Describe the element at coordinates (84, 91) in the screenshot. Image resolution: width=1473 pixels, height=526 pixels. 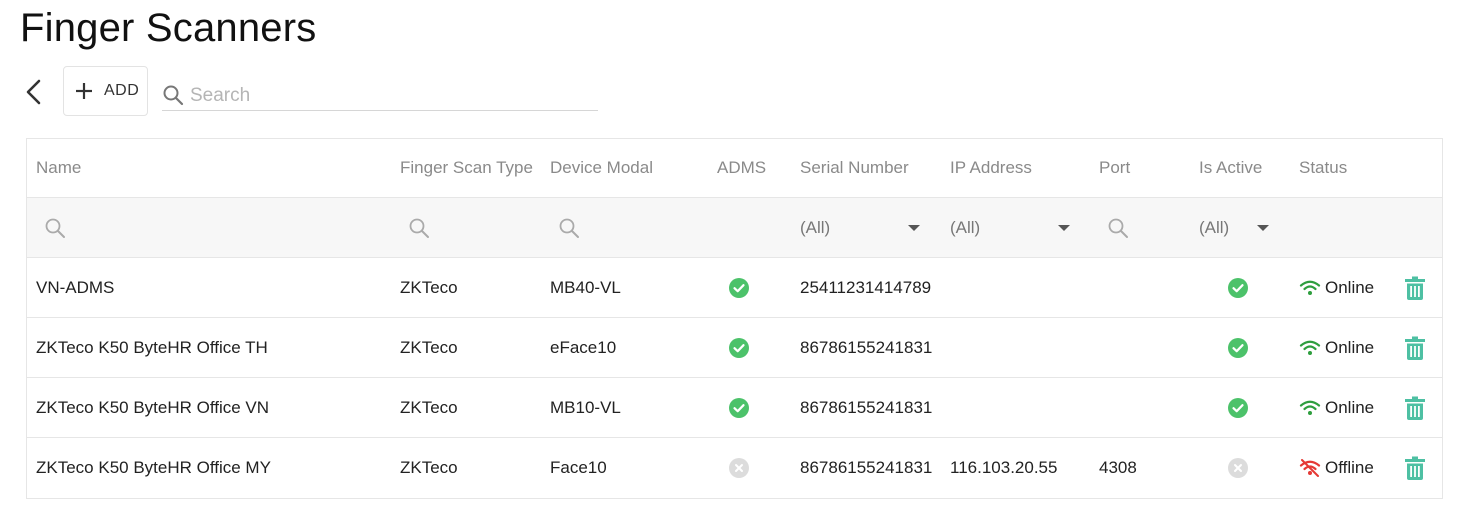
I see `plus-icon` at that location.